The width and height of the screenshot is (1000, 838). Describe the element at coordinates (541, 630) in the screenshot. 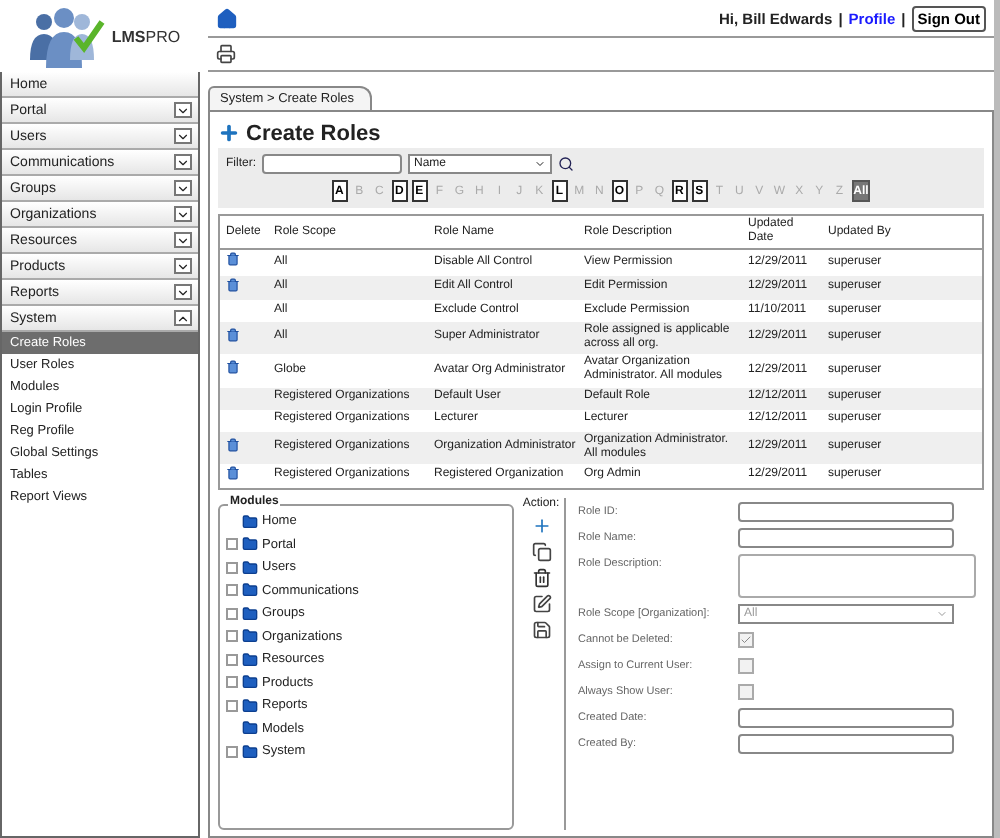

I see `save-icon` at that location.